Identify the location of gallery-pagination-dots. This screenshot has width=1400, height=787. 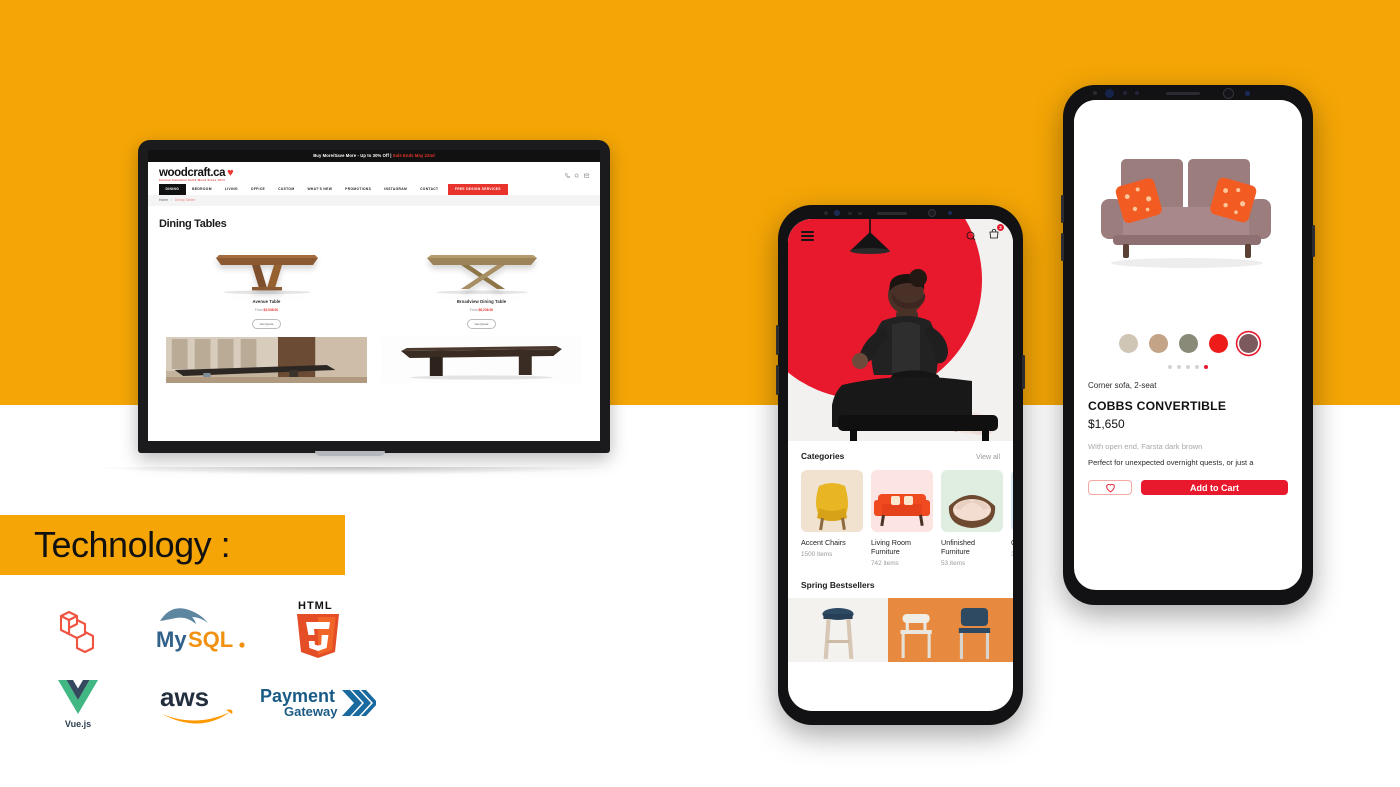
(1188, 361).